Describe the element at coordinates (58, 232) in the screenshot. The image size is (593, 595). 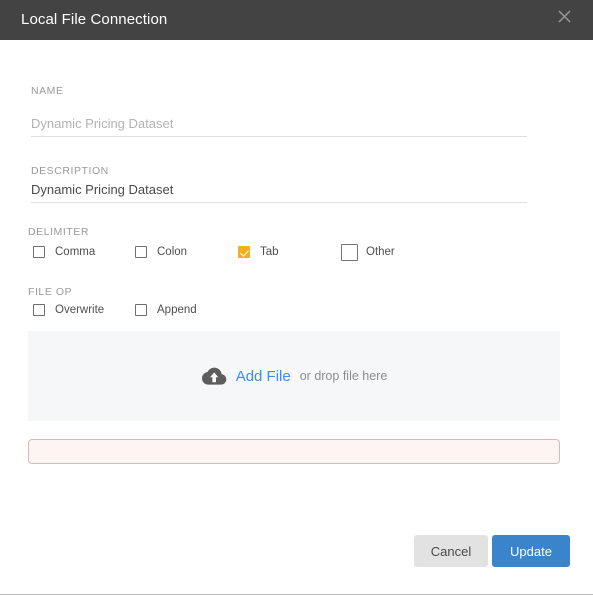
I see `delimiter-label: DELIMITER` at that location.